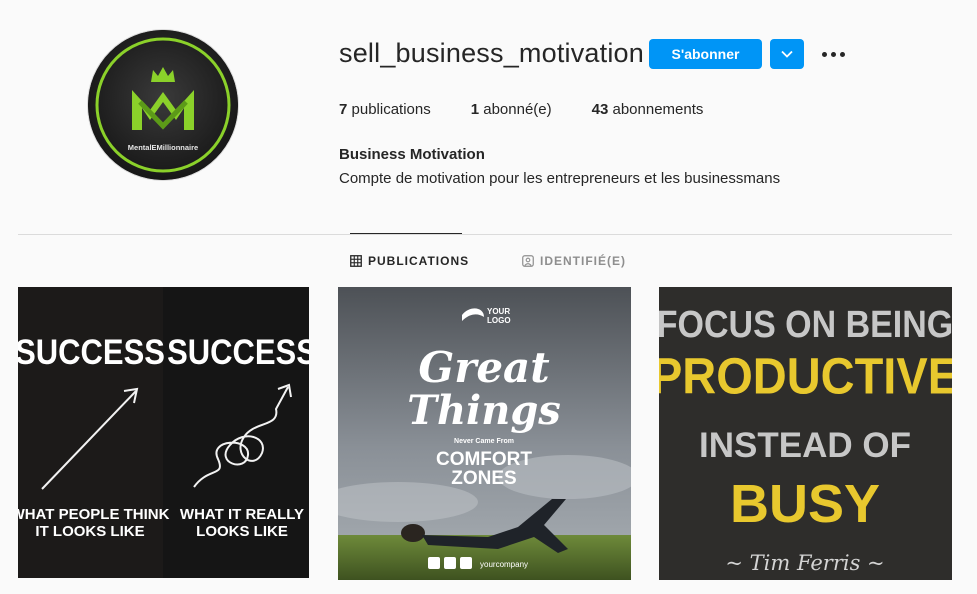 This screenshot has height=594, width=977. Describe the element at coordinates (583, 261) in the screenshot. I see `tab-tagged-label: IDENTIFIÉ(E)` at that location.